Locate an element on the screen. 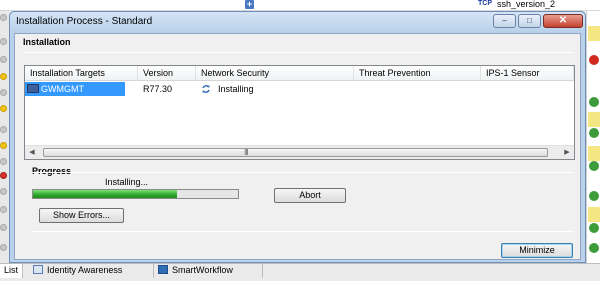 The height and width of the screenshot is (281, 600). tab-identity-awareness: Identity Awareness is located at coordinates (92, 271).